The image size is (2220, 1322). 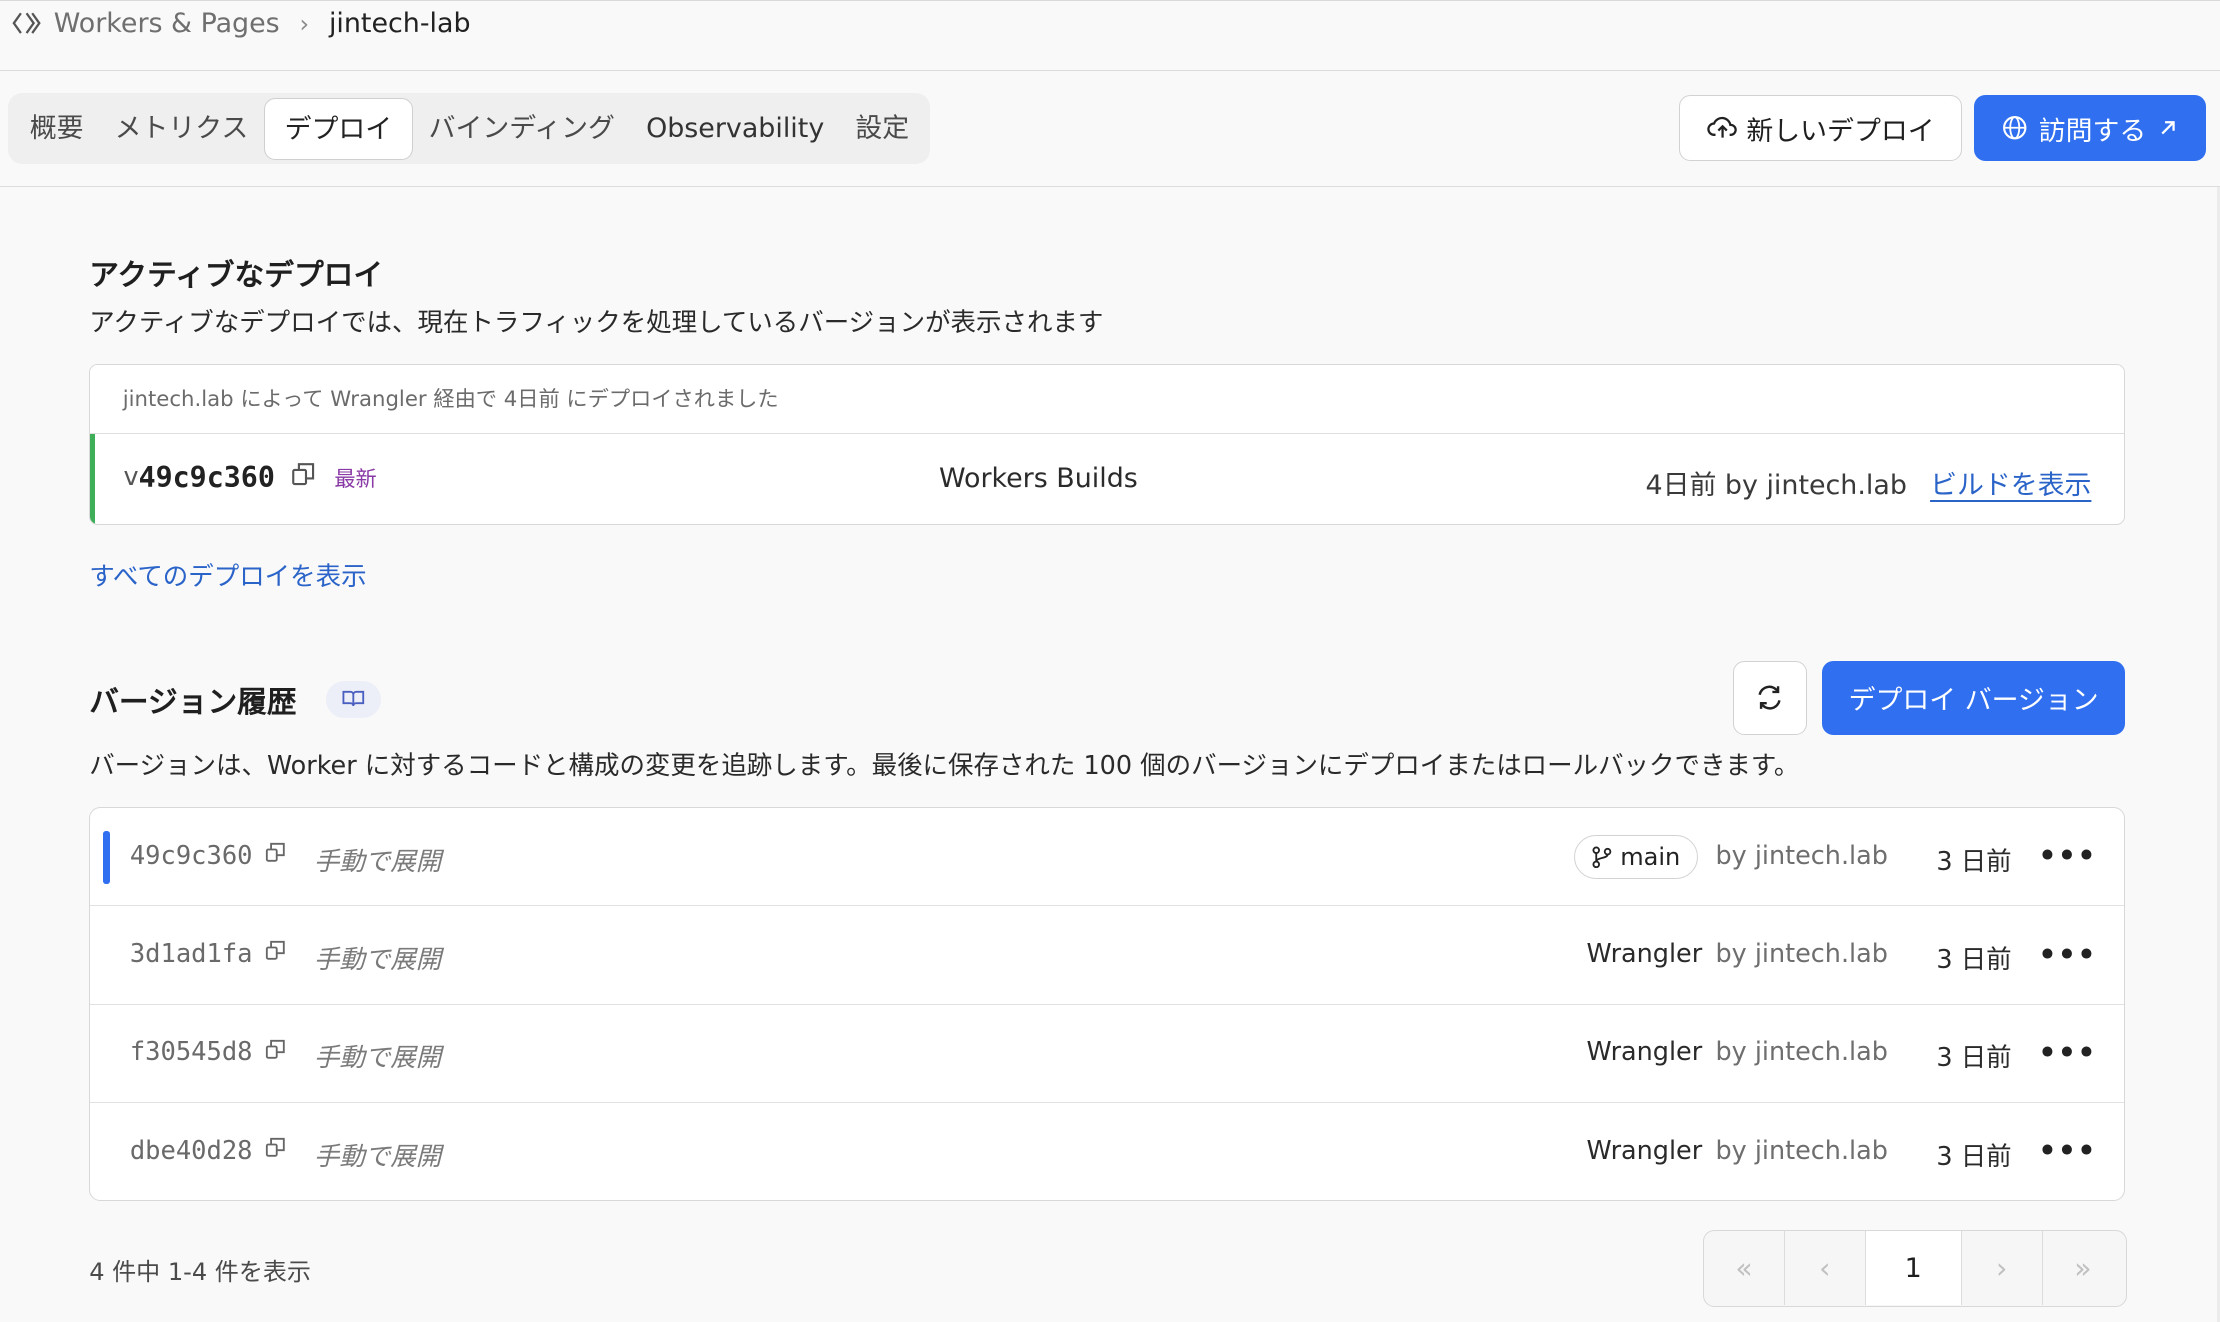 What do you see at coordinates (1744, 1268) in the screenshot?
I see `first-page-button: «` at bounding box center [1744, 1268].